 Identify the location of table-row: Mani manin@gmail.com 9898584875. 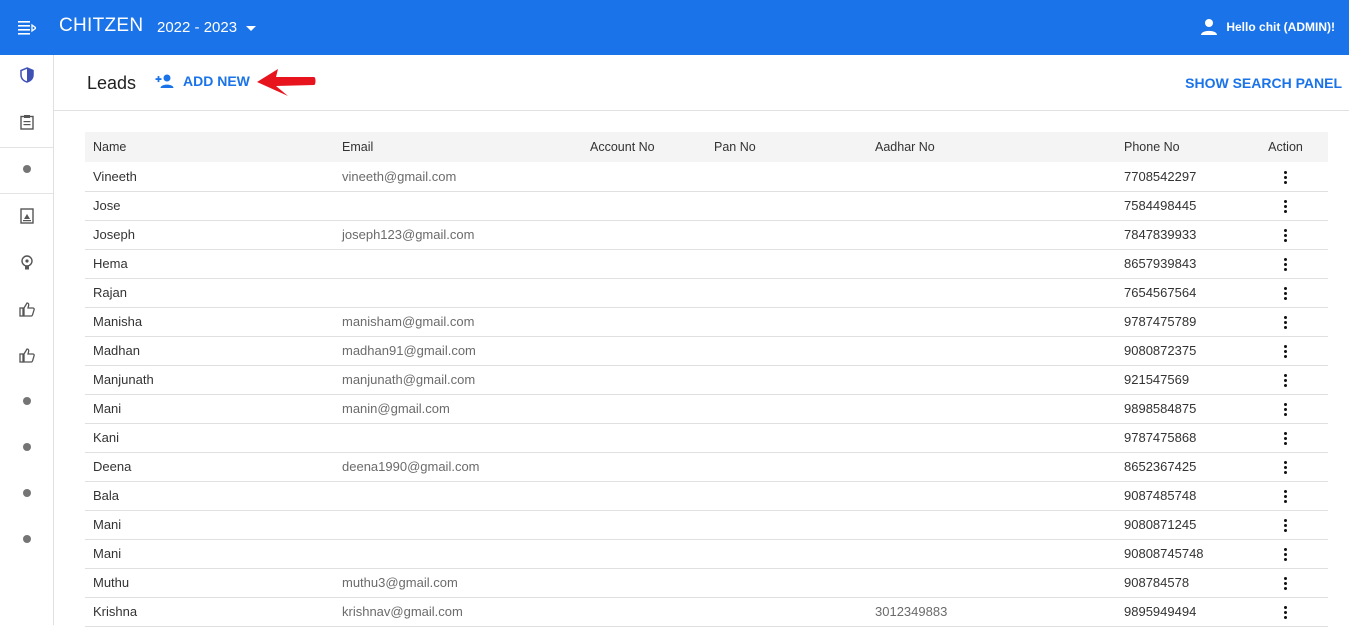
(706, 409).